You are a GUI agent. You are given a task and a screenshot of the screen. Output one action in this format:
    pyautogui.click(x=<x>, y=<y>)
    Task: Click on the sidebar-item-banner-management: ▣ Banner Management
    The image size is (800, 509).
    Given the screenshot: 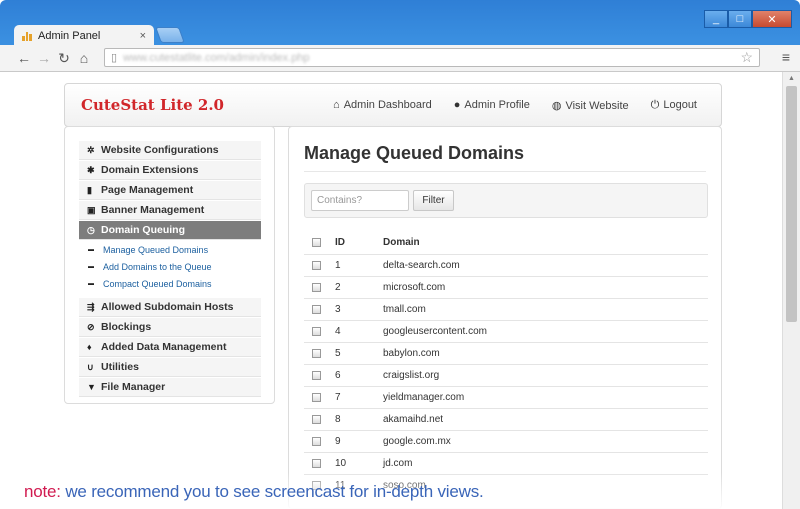 What is the action you would take?
    pyautogui.click(x=170, y=210)
    